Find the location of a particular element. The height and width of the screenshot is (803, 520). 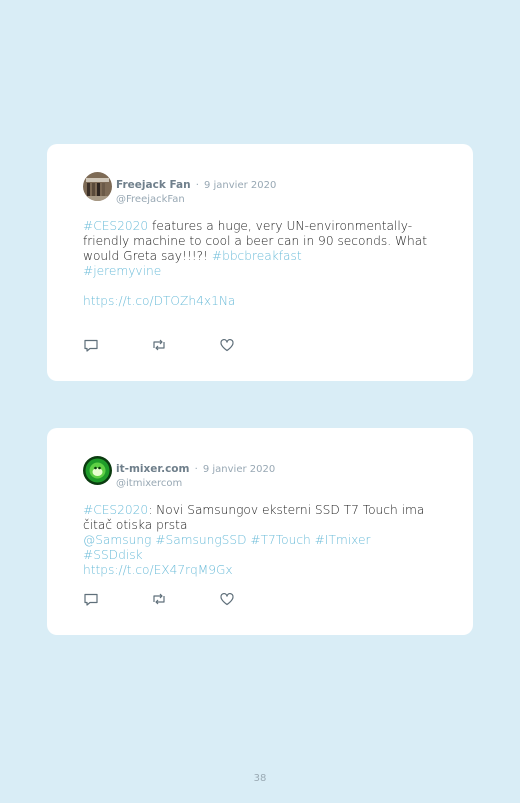

author-handle: @itmixercom is located at coordinates (195, 483).